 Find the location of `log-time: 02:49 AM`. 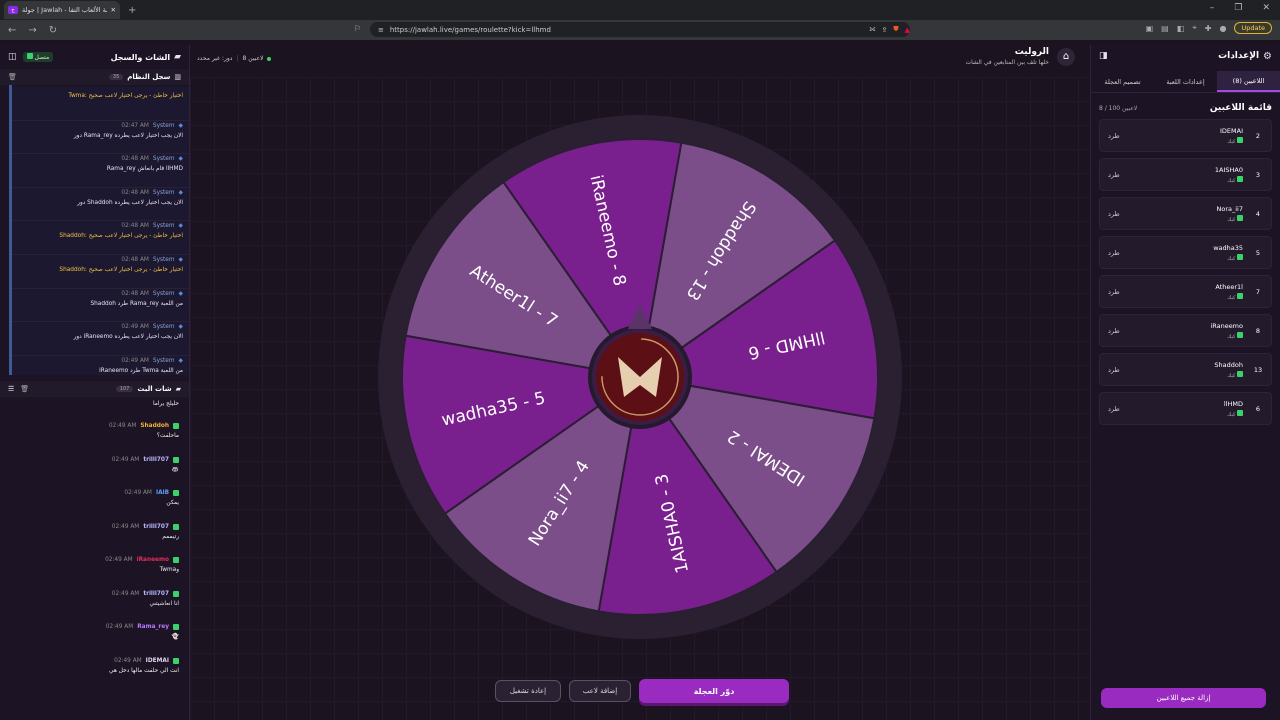

log-time: 02:49 AM is located at coordinates (135, 360).